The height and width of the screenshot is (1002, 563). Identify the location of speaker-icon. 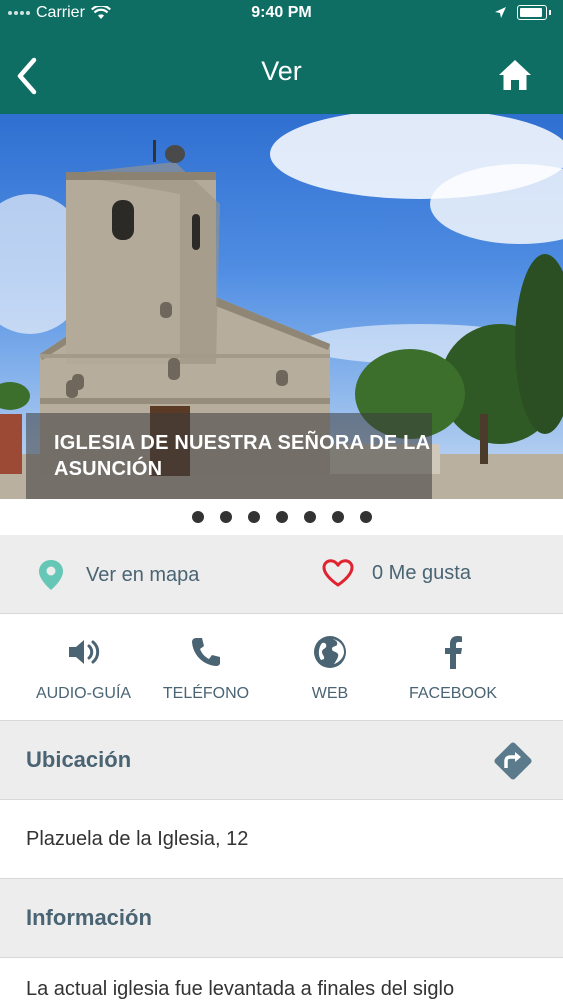
(83, 652).